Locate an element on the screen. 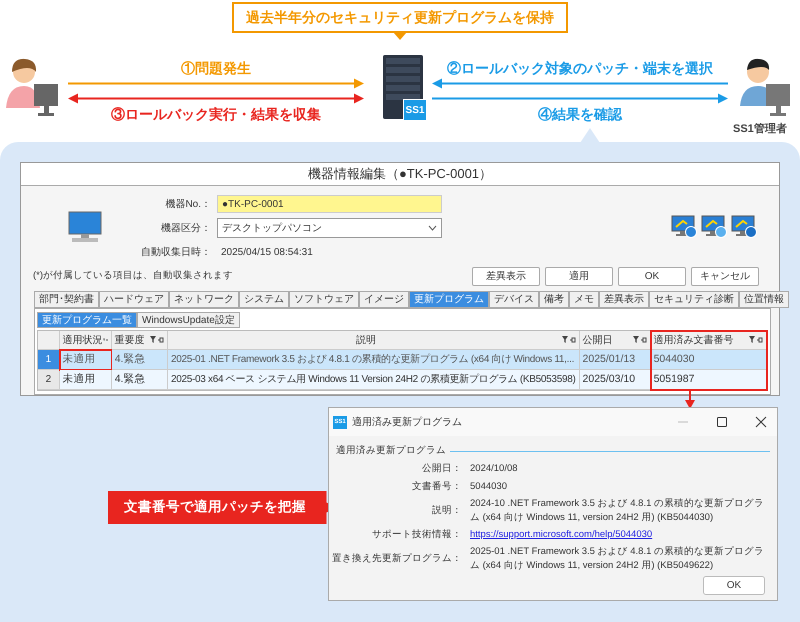 This screenshot has width=800, height=622. tab: 位置情報 is located at coordinates (764, 299).